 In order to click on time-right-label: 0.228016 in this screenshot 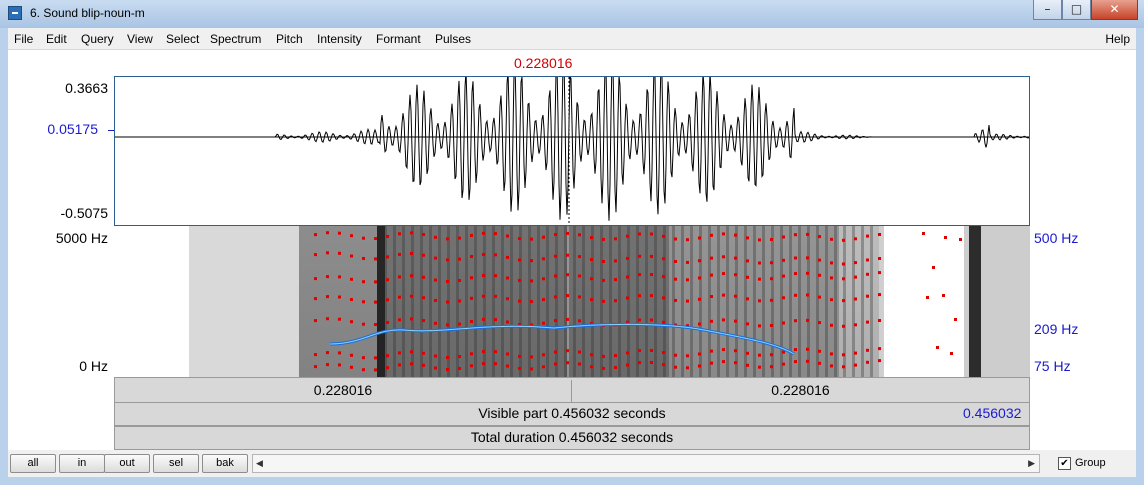, I will do `click(800, 392)`.